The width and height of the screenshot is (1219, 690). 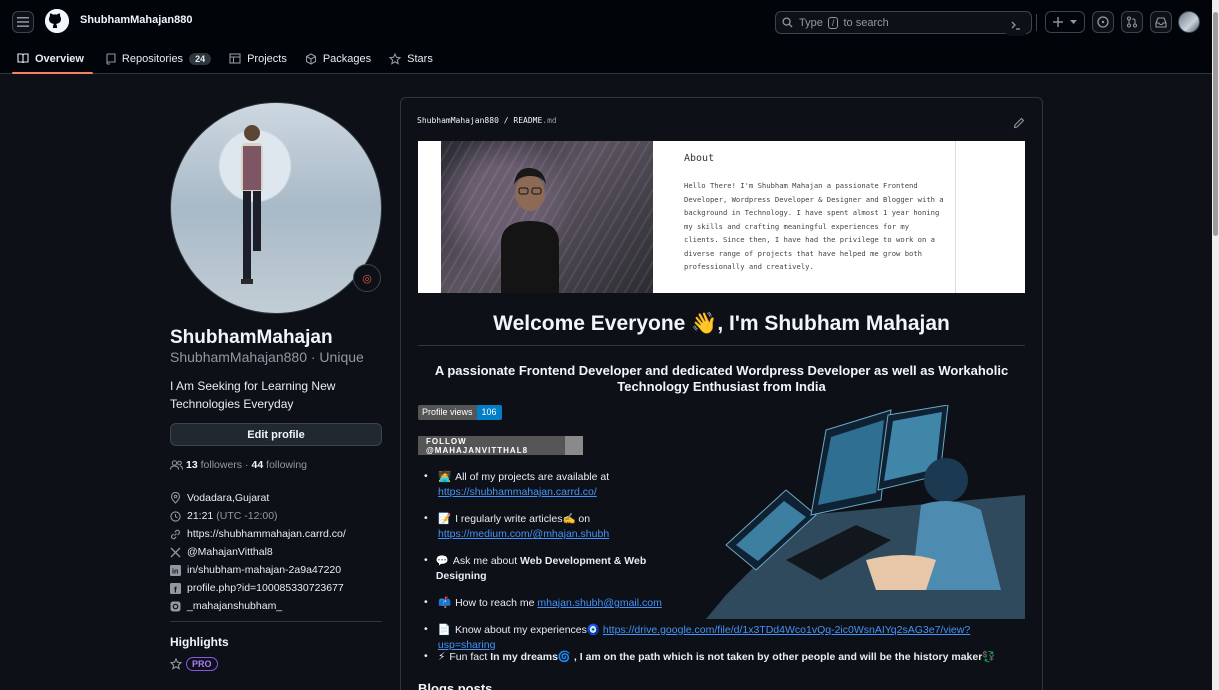 What do you see at coordinates (445, 603) in the screenshot?
I see `mailbox-emoji-icon: 📫` at bounding box center [445, 603].